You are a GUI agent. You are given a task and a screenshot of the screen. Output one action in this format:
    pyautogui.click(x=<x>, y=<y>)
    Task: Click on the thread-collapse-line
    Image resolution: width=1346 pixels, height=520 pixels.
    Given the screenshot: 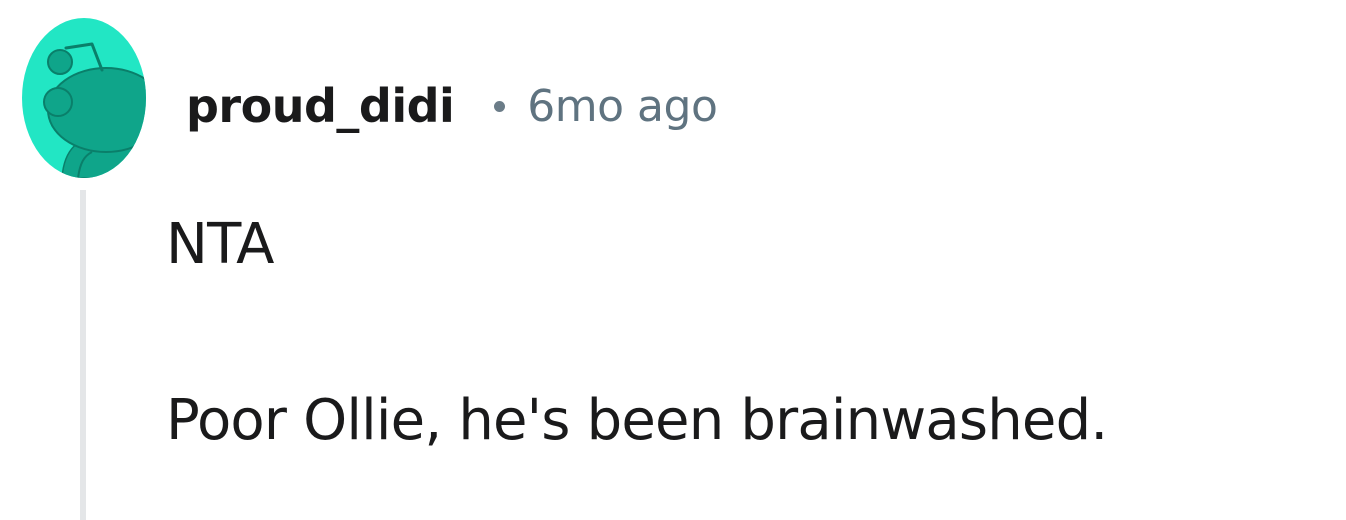 What is the action you would take?
    pyautogui.click(x=83, y=355)
    